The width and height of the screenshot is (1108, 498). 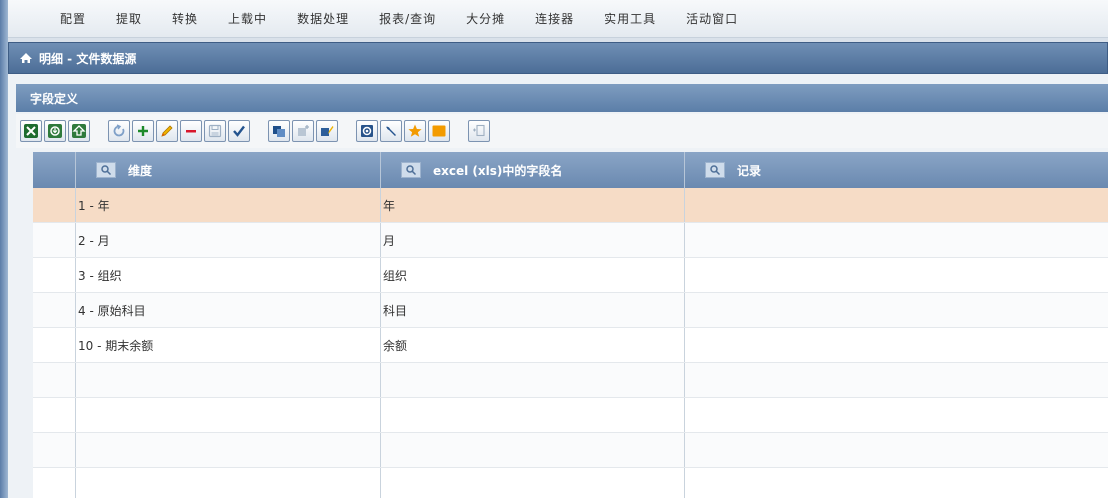 I want to click on menu-item-utilities: 实用工具, so click(x=630, y=19).